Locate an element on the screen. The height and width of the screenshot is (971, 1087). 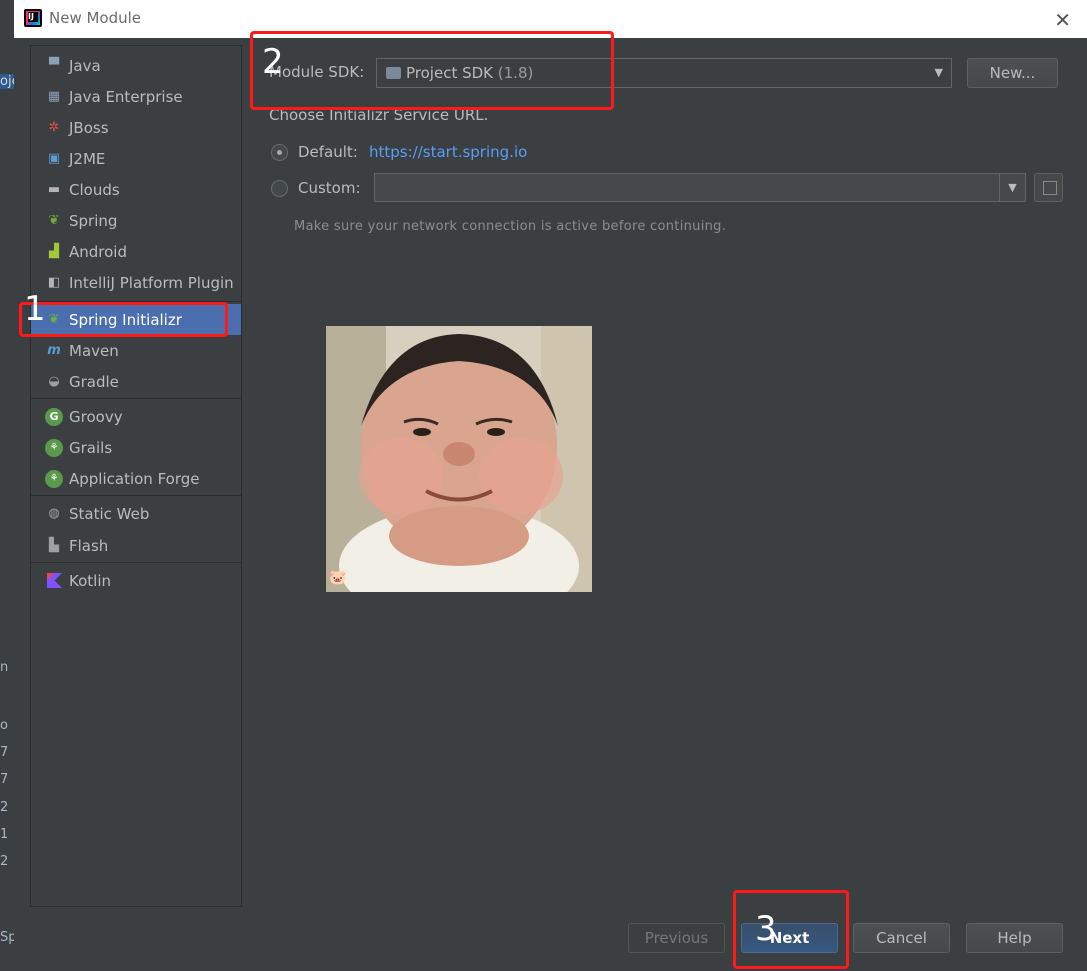
spring-leaf-icon: ❦ is located at coordinates (54, 220).